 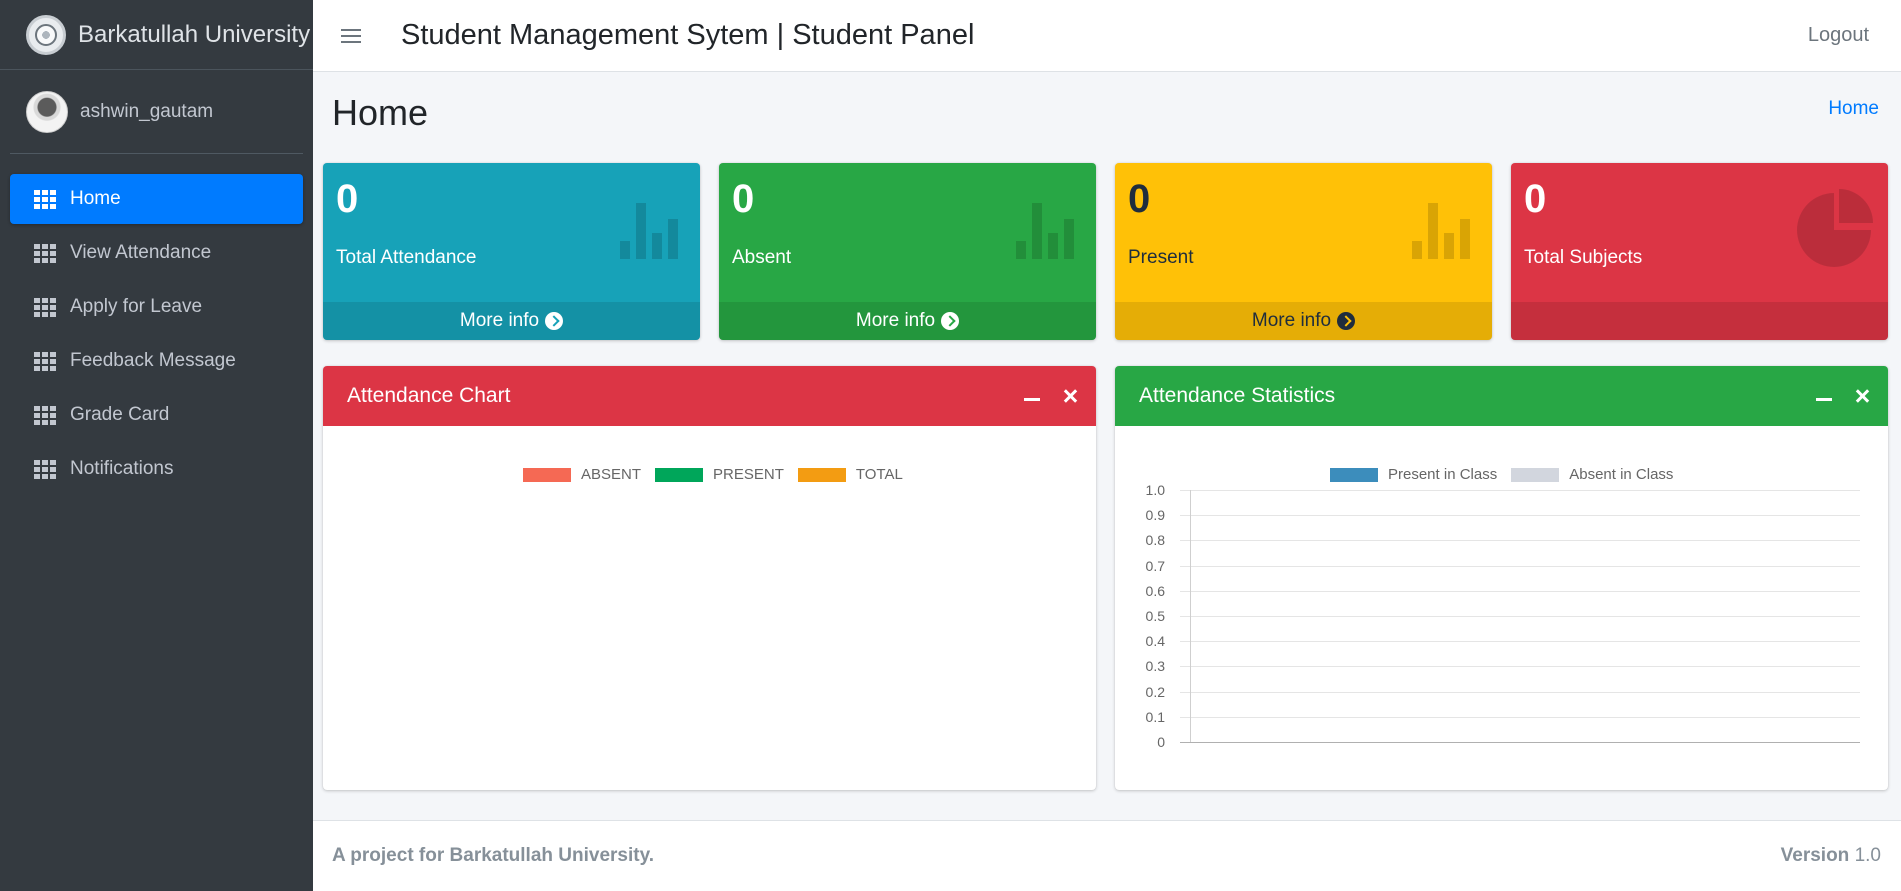 What do you see at coordinates (46, 34) in the screenshot?
I see `university-seal-icon` at bounding box center [46, 34].